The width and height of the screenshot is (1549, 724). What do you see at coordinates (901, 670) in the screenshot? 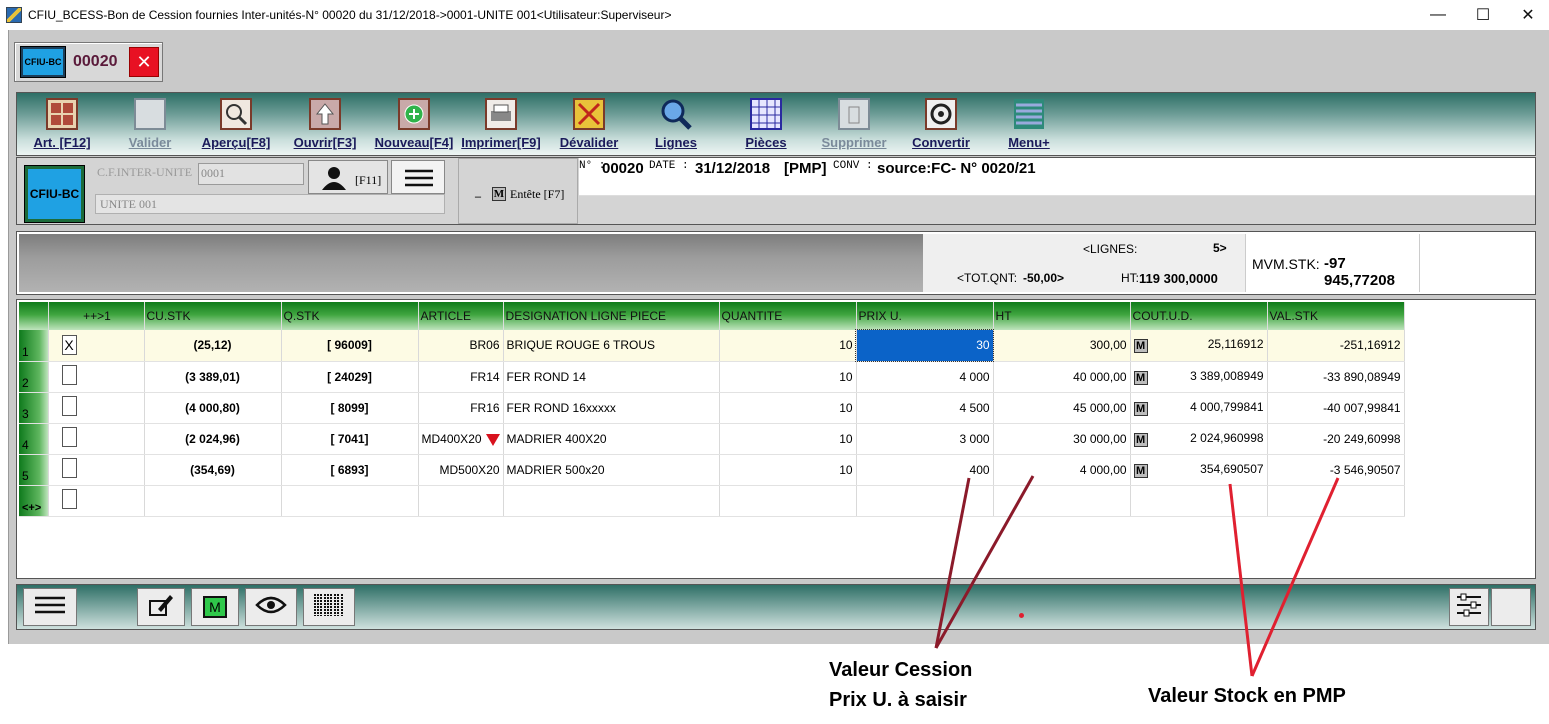
I see `annotation-cession: Valeur Cession` at bounding box center [901, 670].